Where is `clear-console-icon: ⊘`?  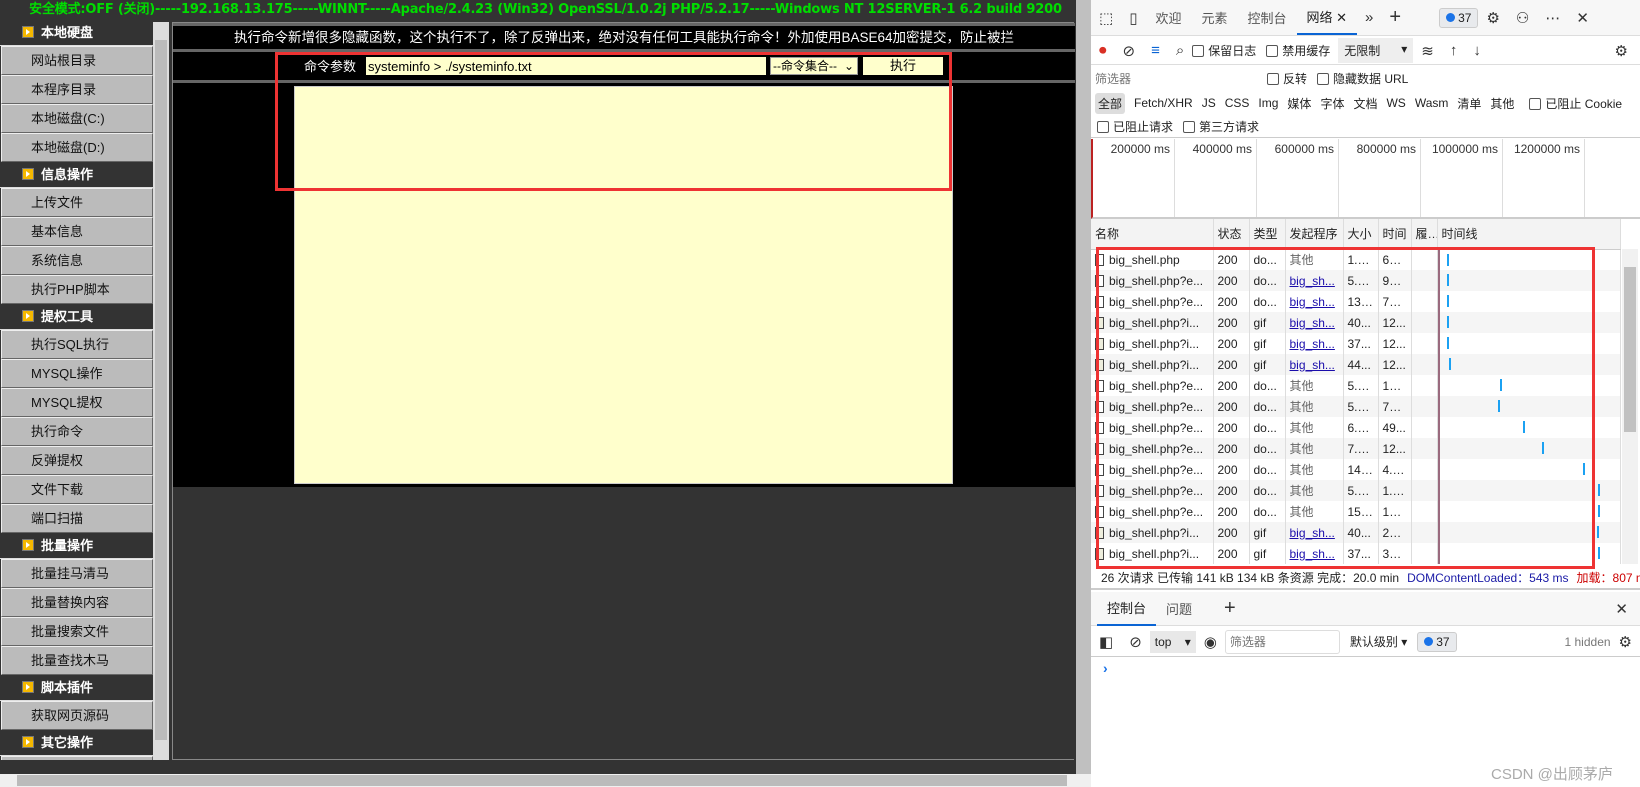 clear-console-icon: ⊘ is located at coordinates (1135, 642).